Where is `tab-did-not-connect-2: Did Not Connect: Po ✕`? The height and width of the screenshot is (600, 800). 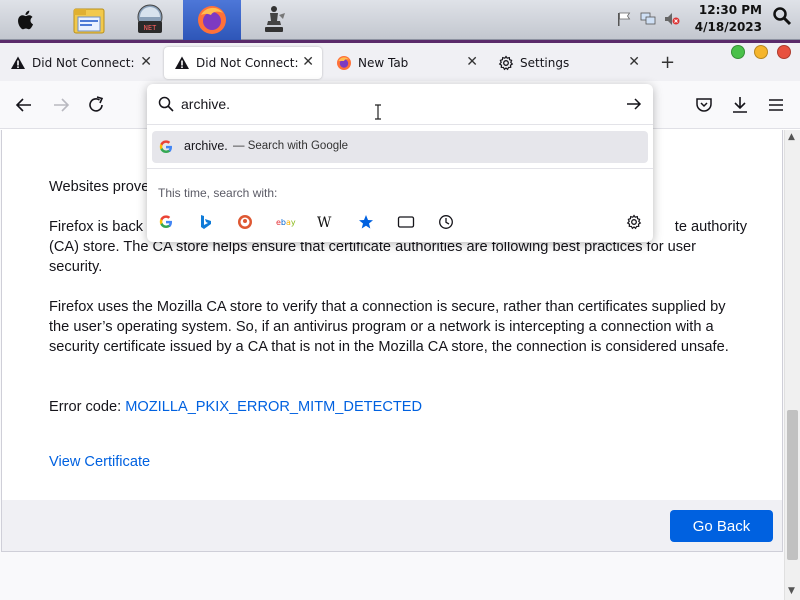 tab-did-not-connect-2: Did Not Connect: Po ✕ is located at coordinates (243, 63).